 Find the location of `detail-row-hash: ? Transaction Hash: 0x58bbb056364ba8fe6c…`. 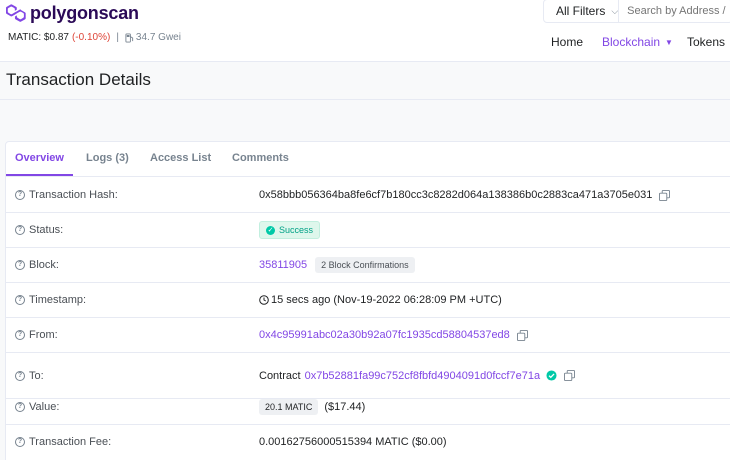

detail-row-hash: ? Transaction Hash: 0x58bbb056364ba8fe6c… is located at coordinates (368, 195).